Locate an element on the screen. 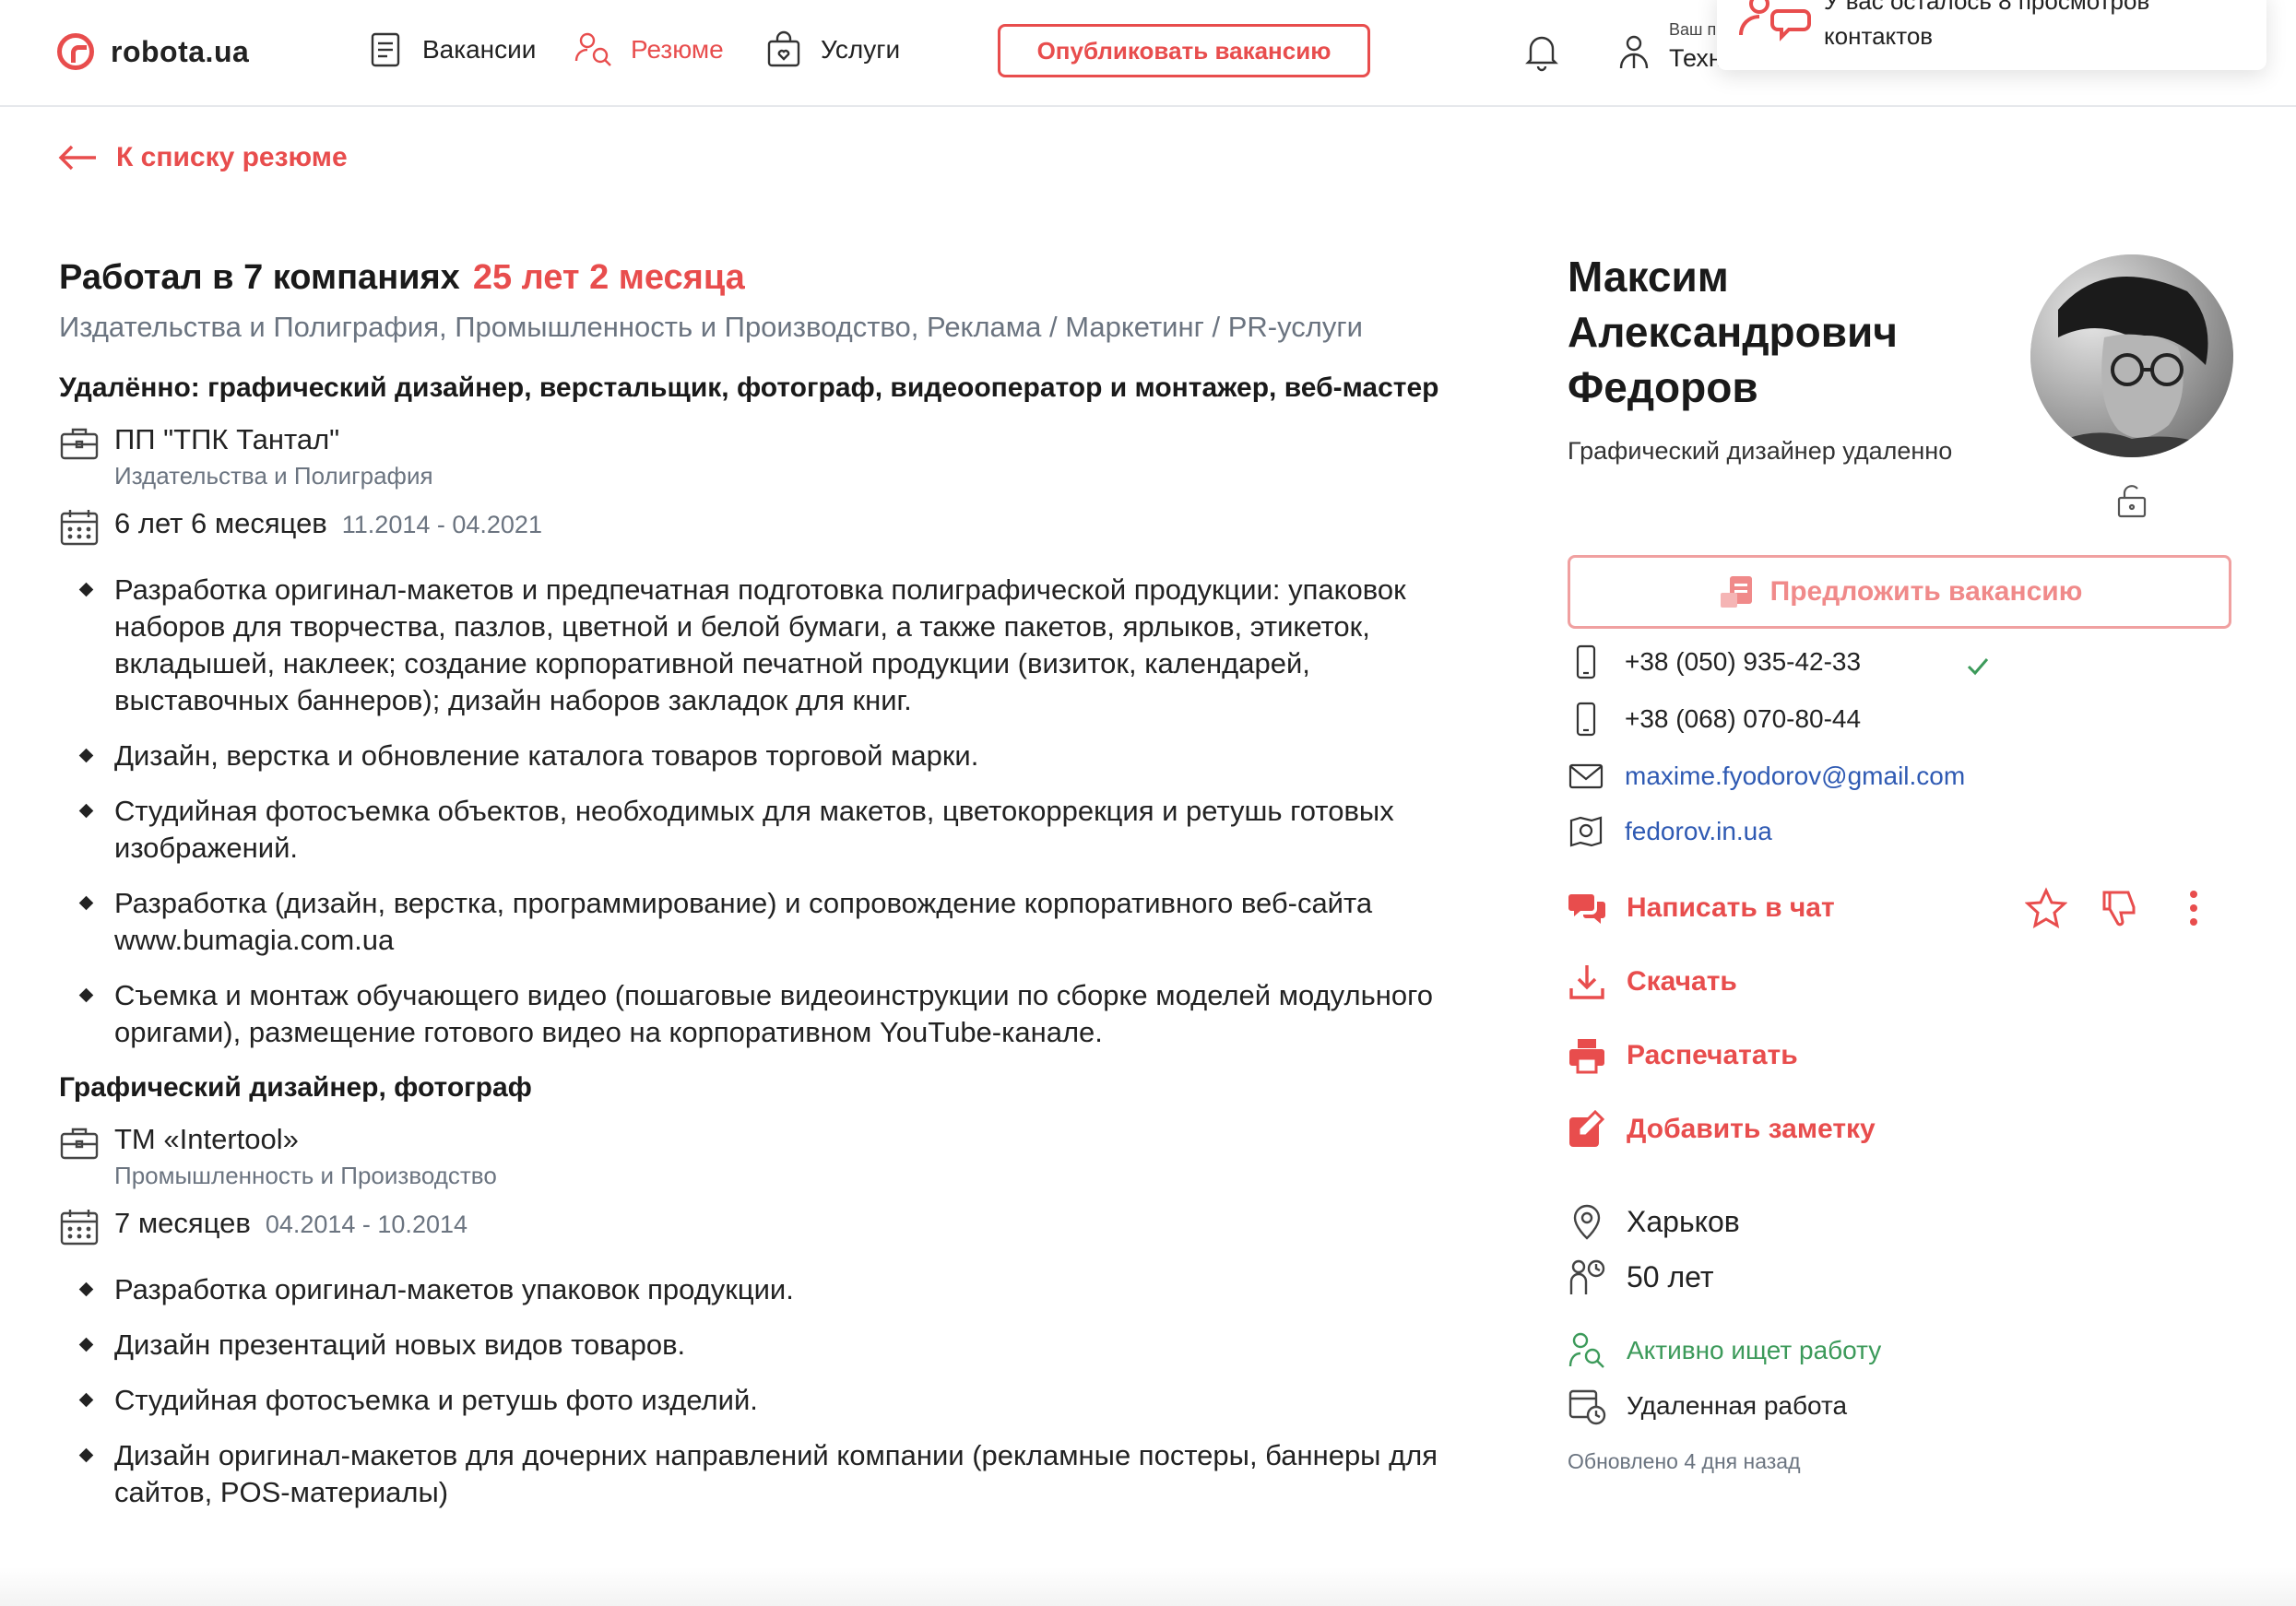 This screenshot has width=2296, height=1606. city-row: Харьков is located at coordinates (1654, 1221).